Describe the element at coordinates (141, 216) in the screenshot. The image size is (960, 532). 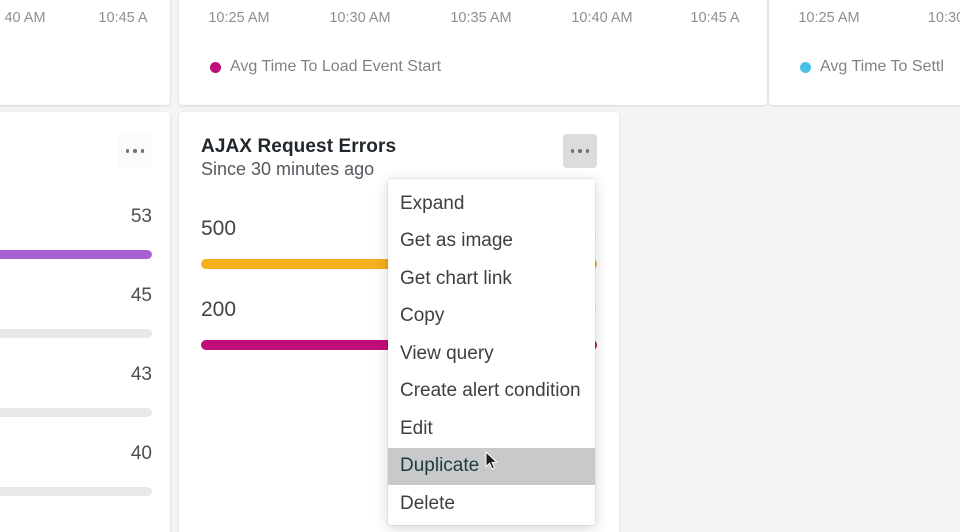
I see `barlist-row-value: 53` at that location.